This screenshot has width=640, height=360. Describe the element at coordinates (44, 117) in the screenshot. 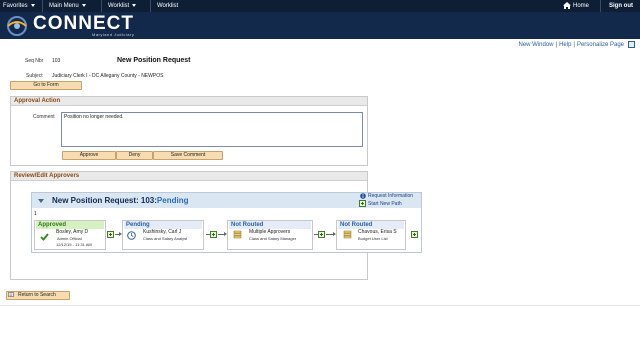

I see `comment-label: Comment` at that location.